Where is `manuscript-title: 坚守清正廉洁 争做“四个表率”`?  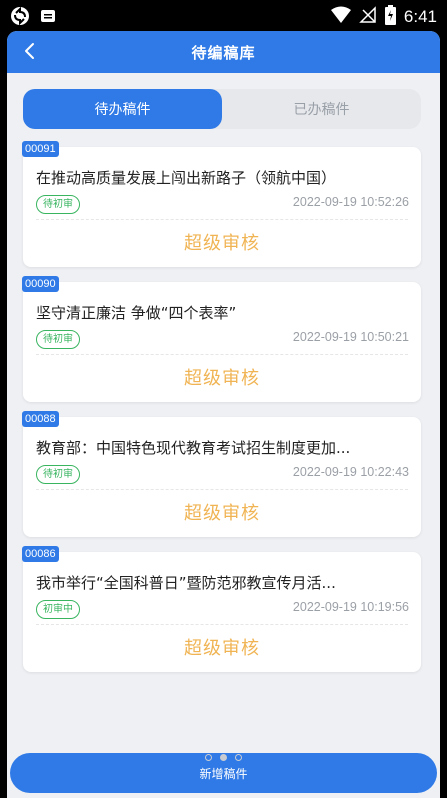
manuscript-title: 坚守清正廉洁 争做“四个表率” is located at coordinates (136, 313).